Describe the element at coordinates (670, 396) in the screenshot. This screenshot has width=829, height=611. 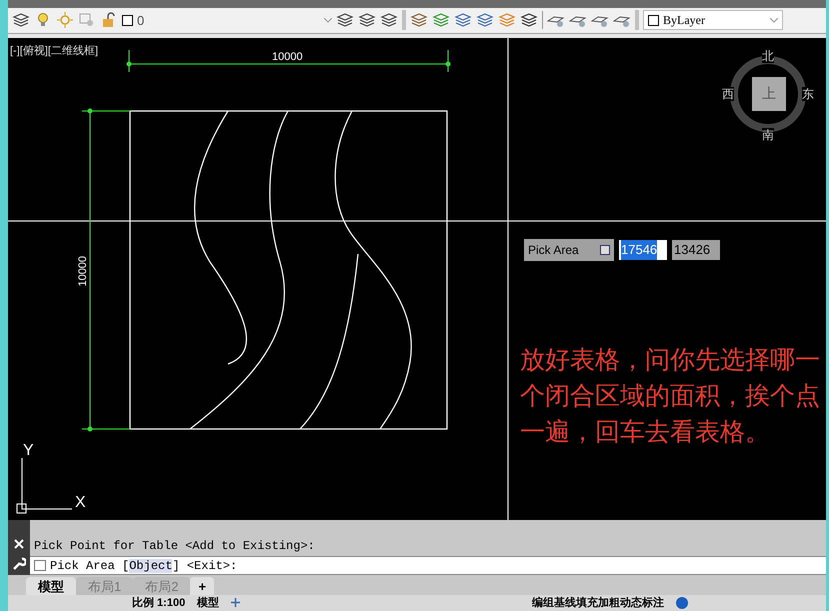
I see `annotation-text: 放好表格，问你先选择哪一个闭合区域的面积，挨个点一遍，回车去看表格。` at that location.